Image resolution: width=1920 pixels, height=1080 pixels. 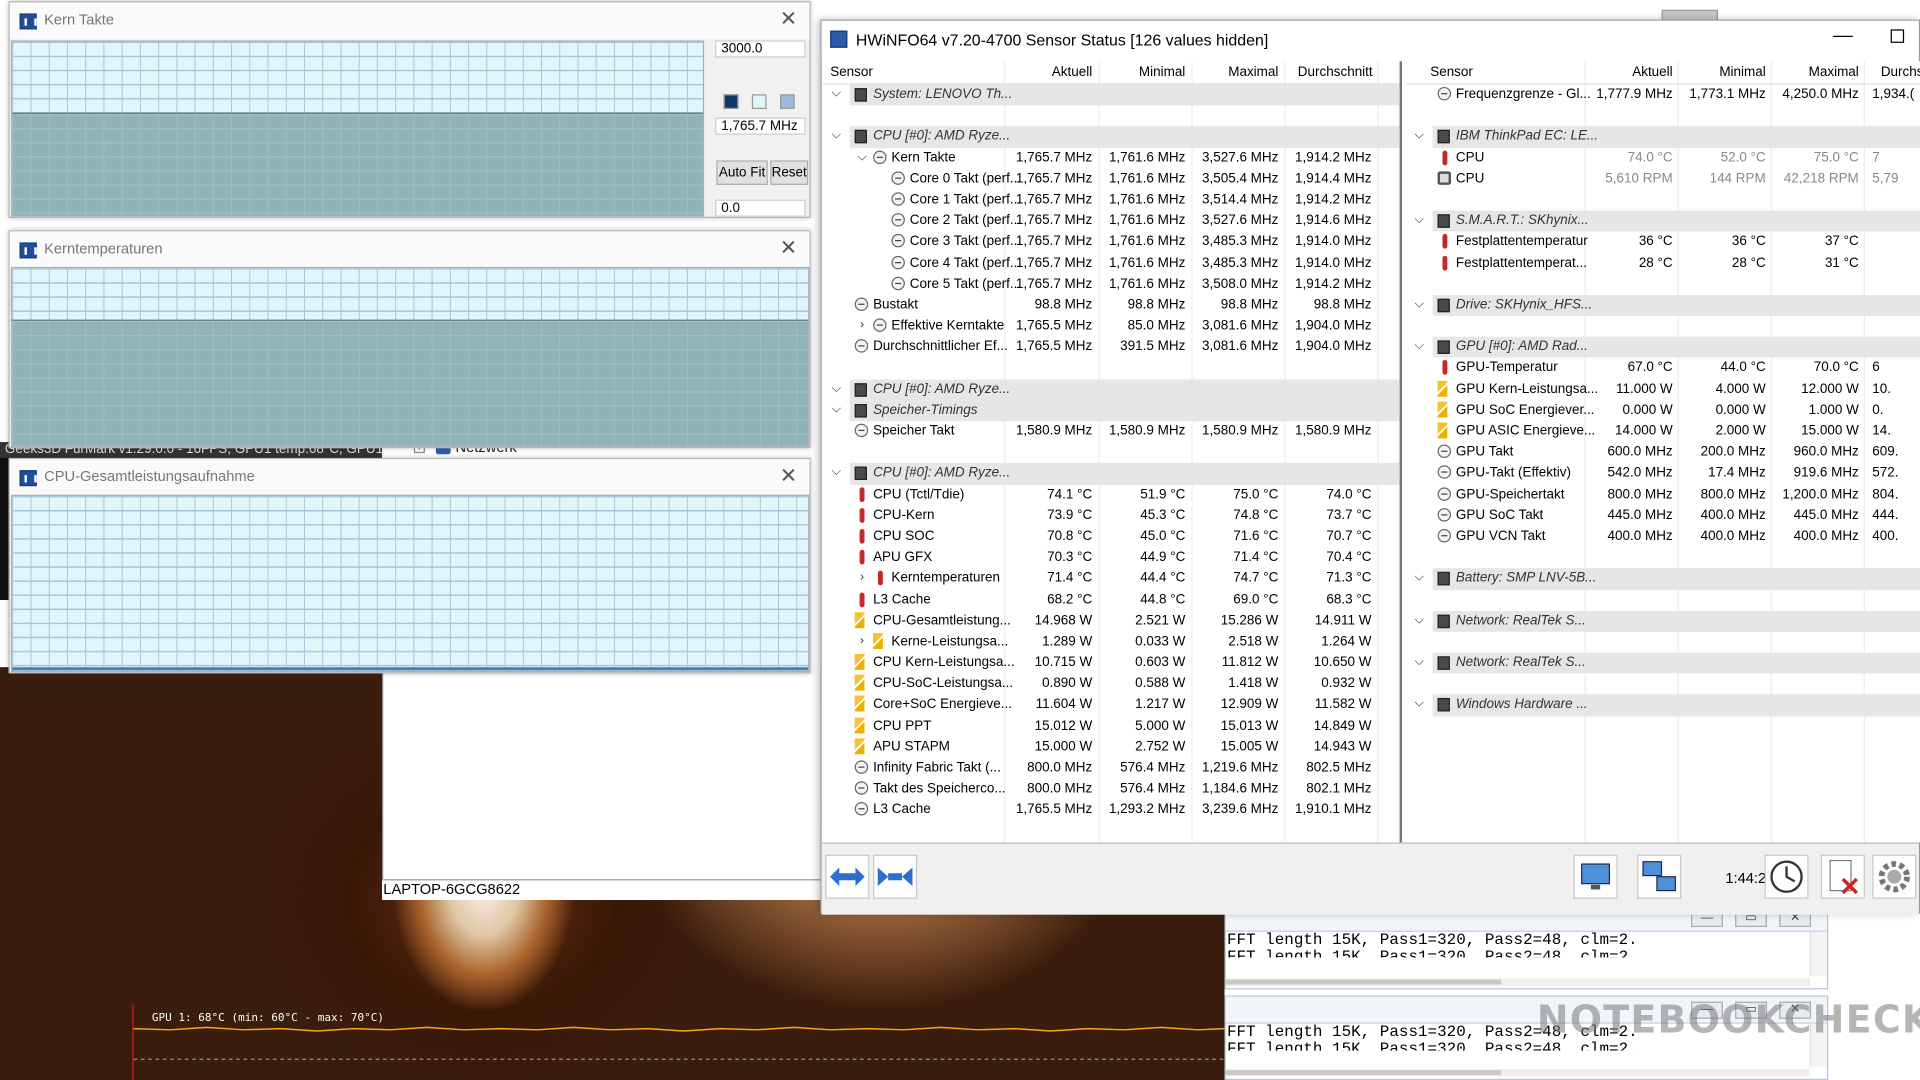 I want to click on column-header-sensor: Sensor, so click(x=851, y=72).